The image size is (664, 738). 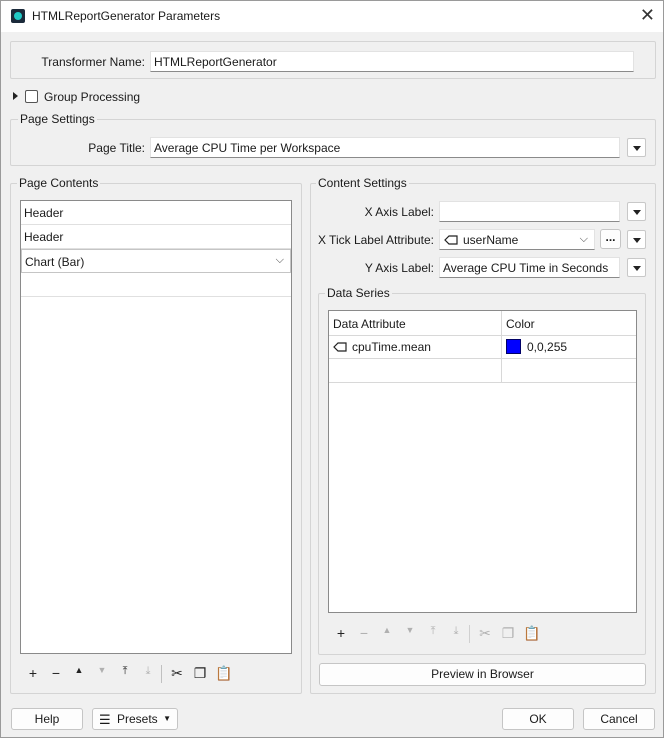 What do you see at coordinates (59, 183) in the screenshot?
I see `page-contents-title: Page Contents` at bounding box center [59, 183].